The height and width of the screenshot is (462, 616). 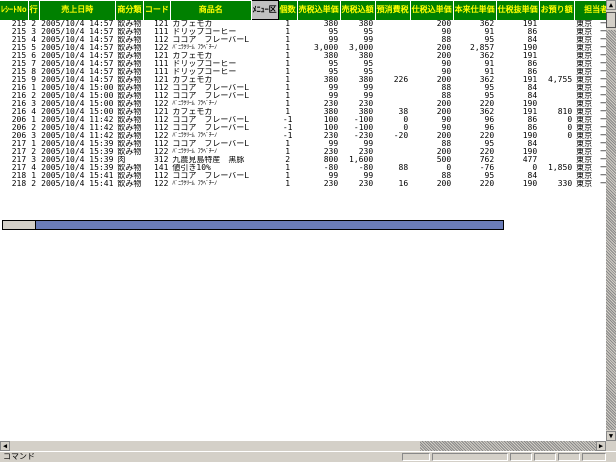 What do you see at coordinates (474, 160) in the screenshot?
I see `table-cell: 762` at bounding box center [474, 160].